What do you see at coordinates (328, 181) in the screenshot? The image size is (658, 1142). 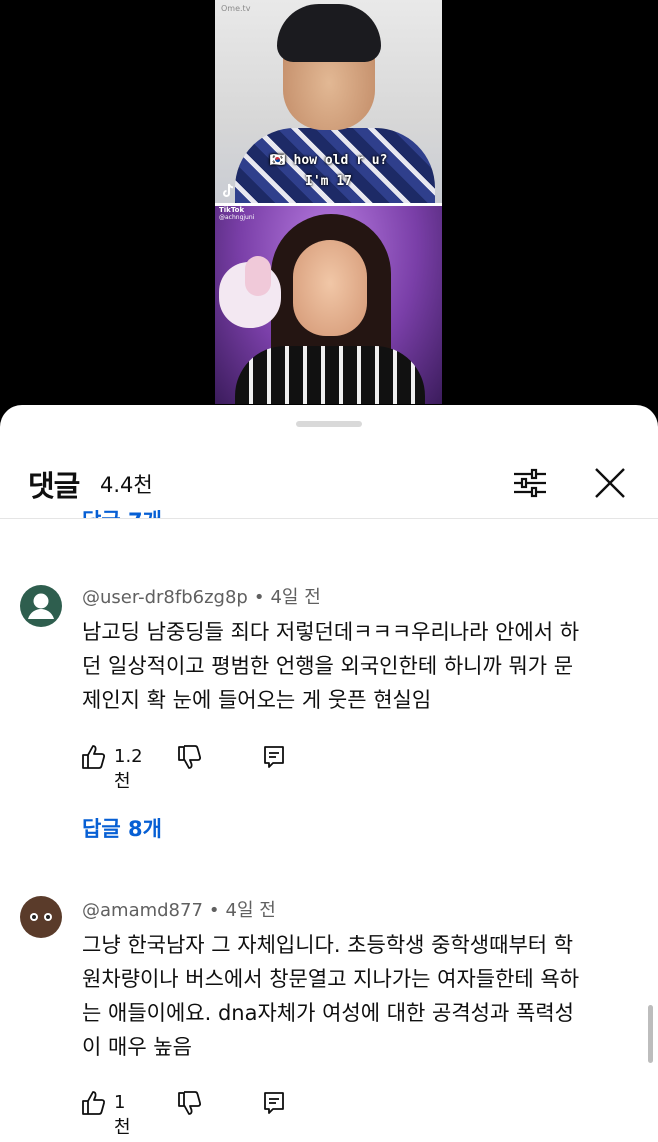 I see `video-caption-line2: I'm 17` at bounding box center [328, 181].